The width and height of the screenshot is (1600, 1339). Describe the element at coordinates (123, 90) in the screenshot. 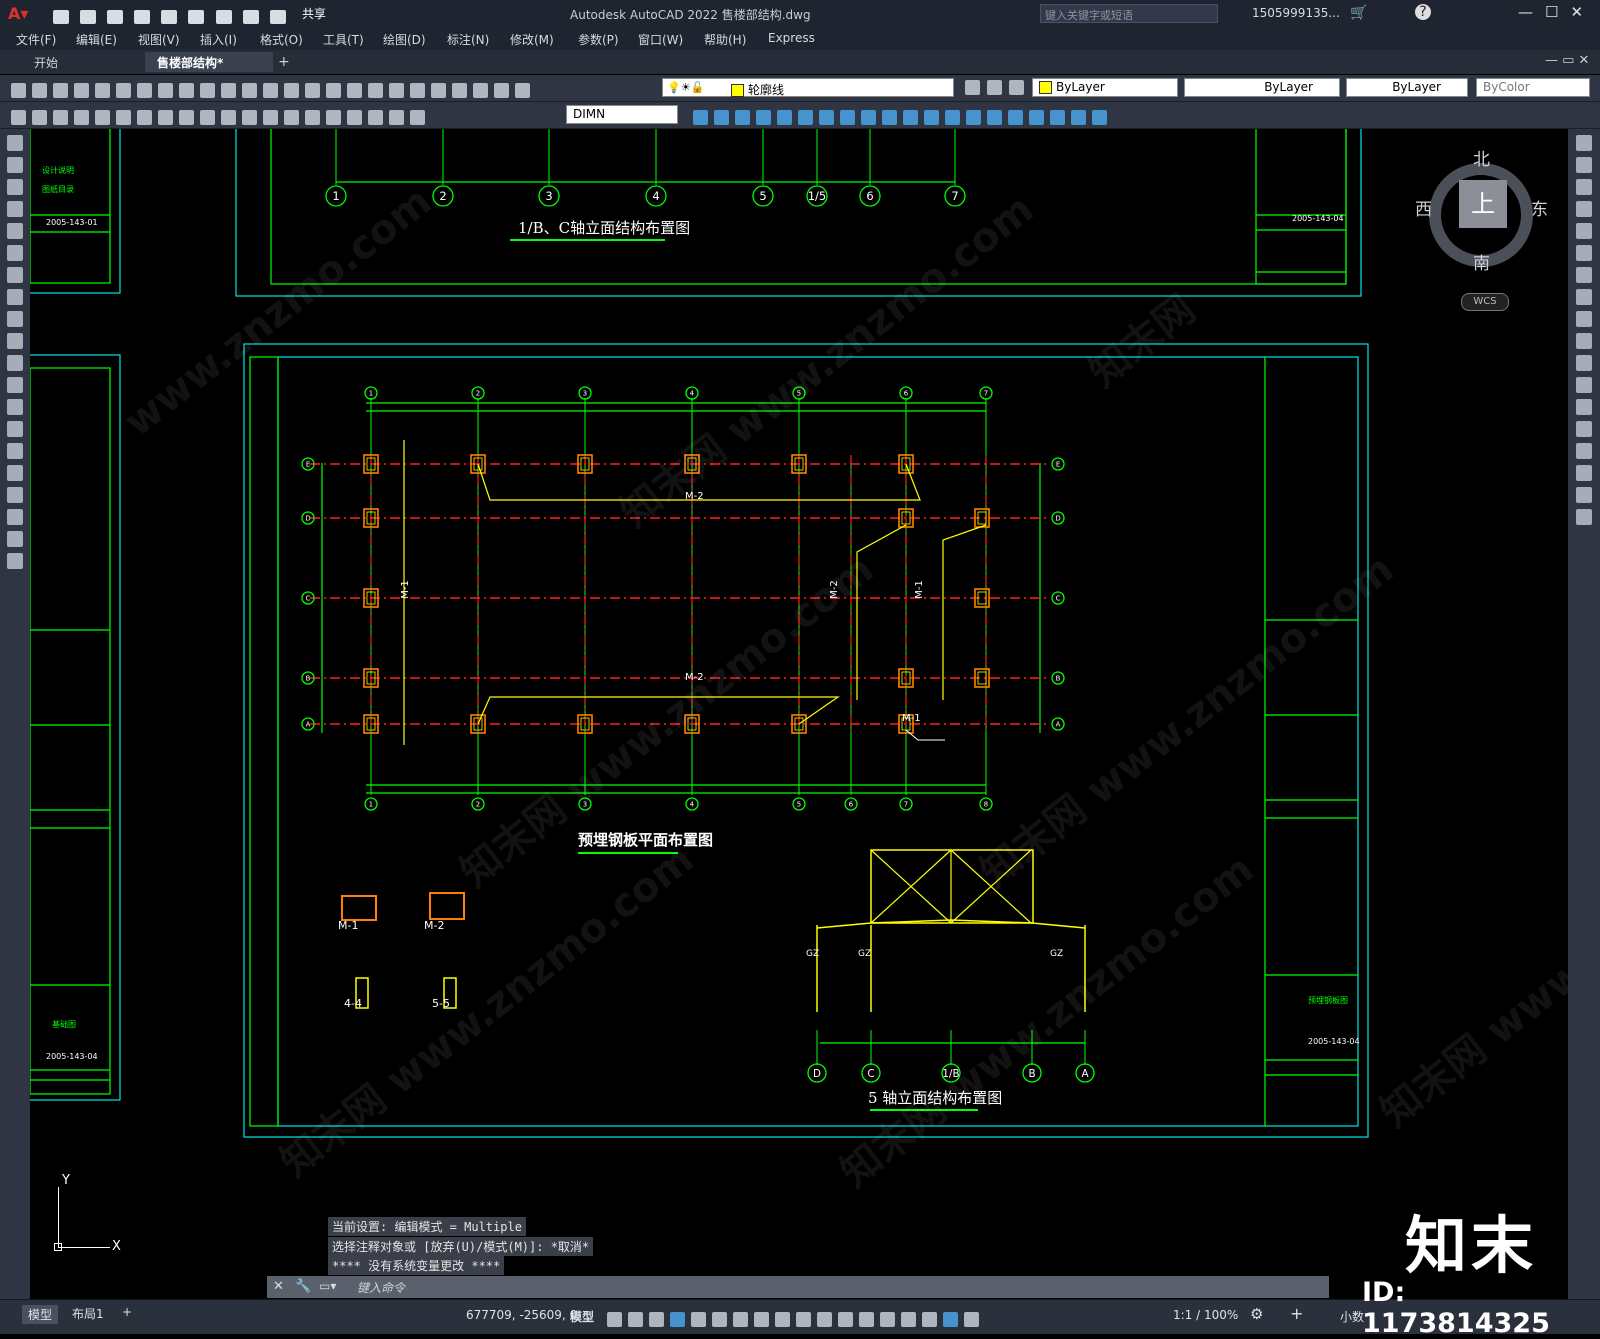

I see `publish-icon` at that location.